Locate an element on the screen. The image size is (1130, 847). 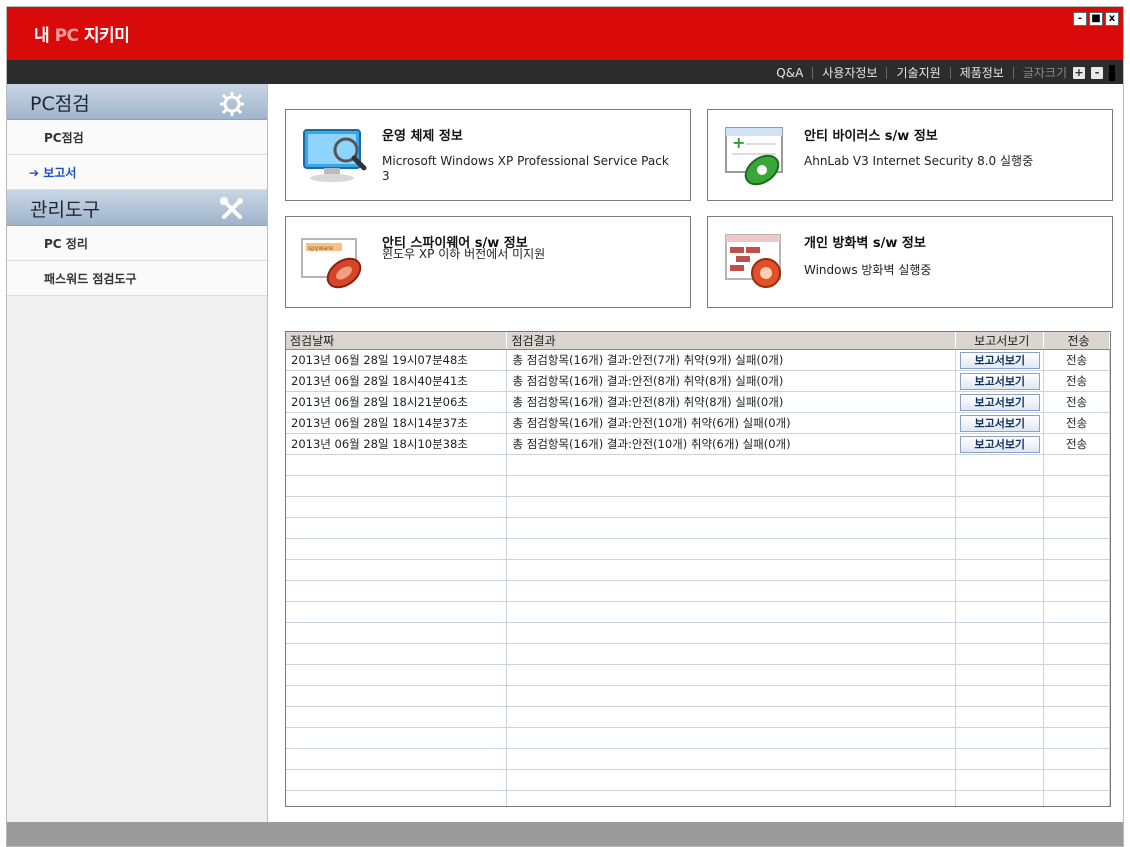
svg-text: spyware is located at coordinates (320, 248).